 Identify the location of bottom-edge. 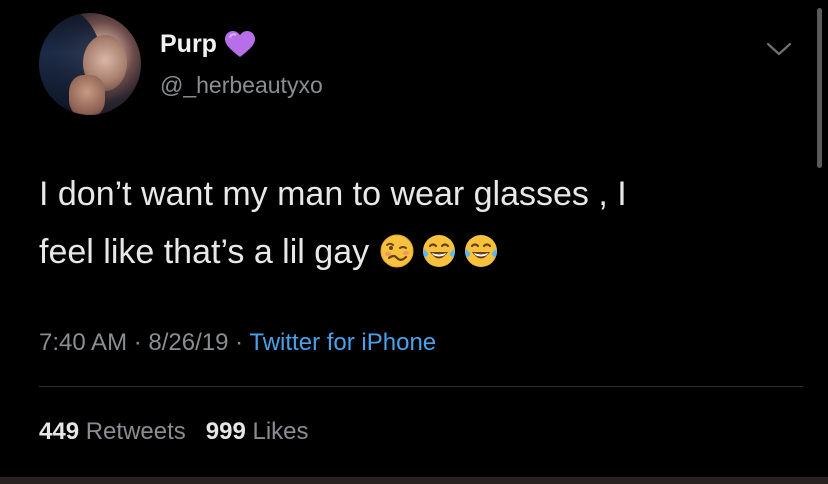
(414, 480).